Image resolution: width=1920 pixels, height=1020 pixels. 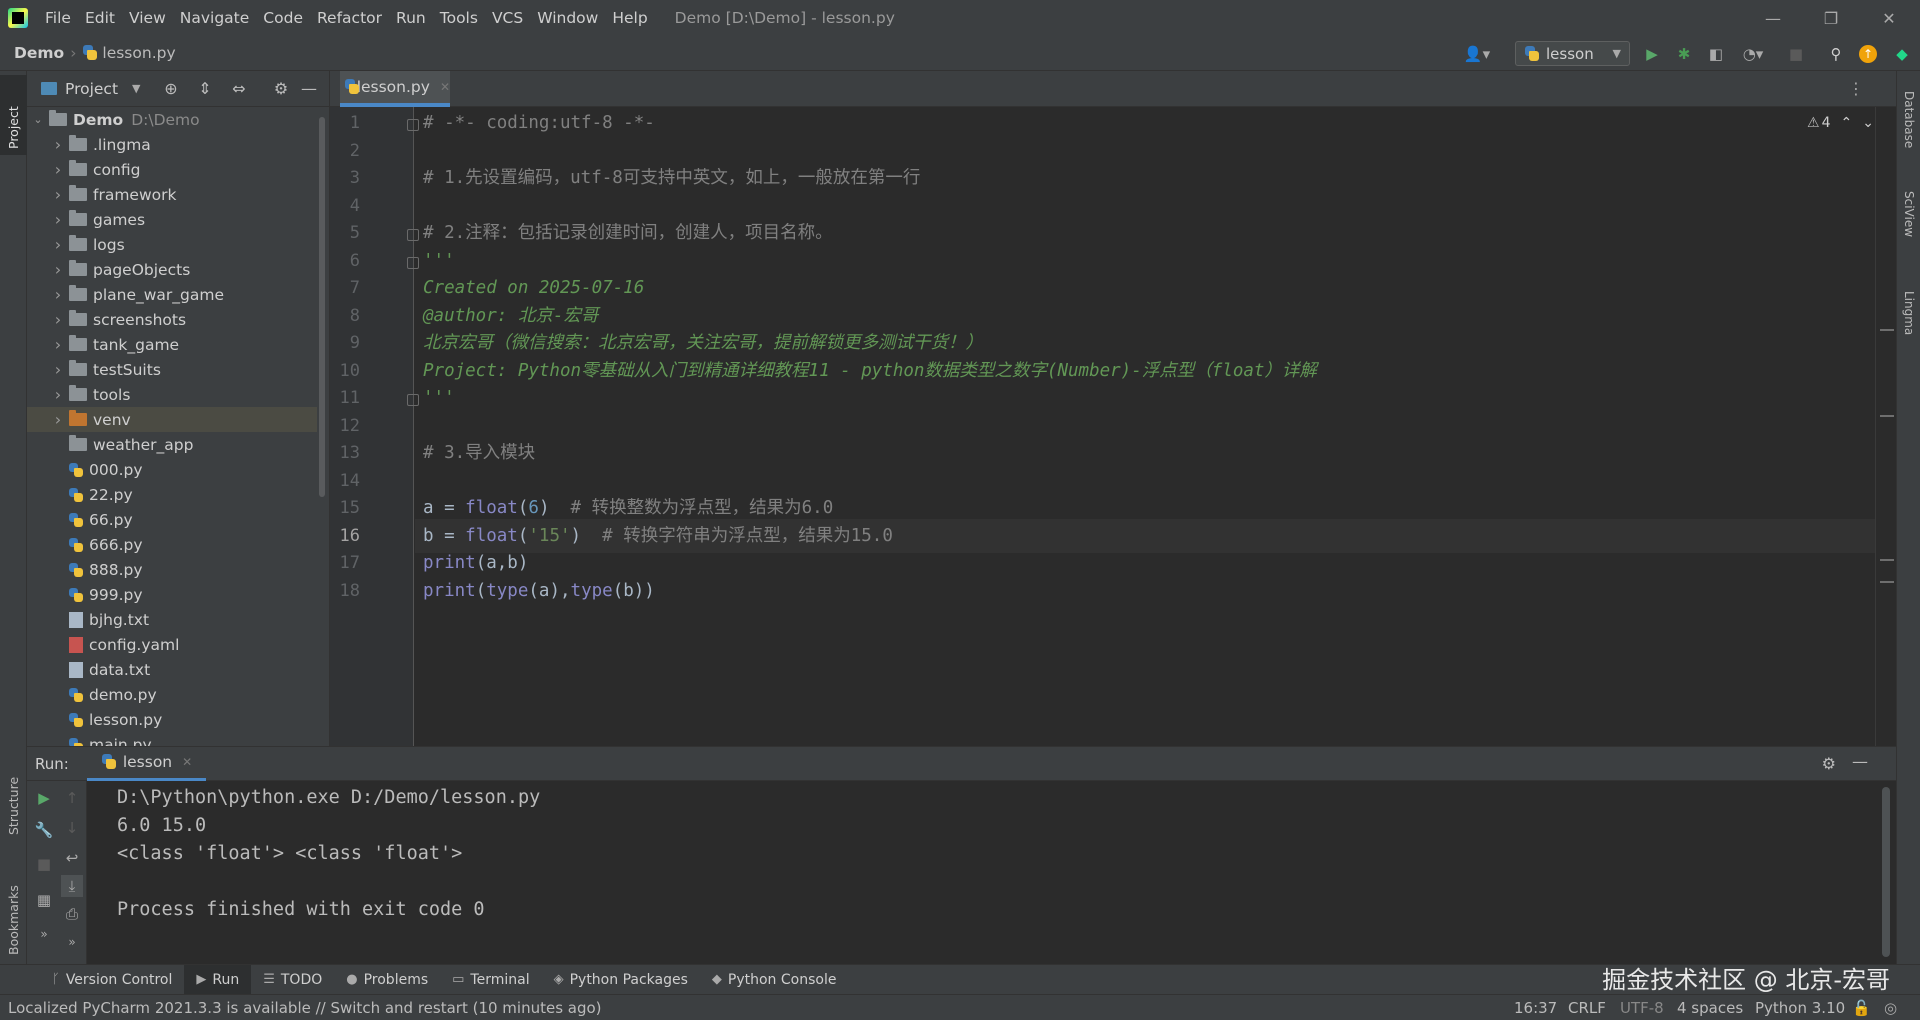 I want to click on menu-run: Run, so click(x=411, y=18).